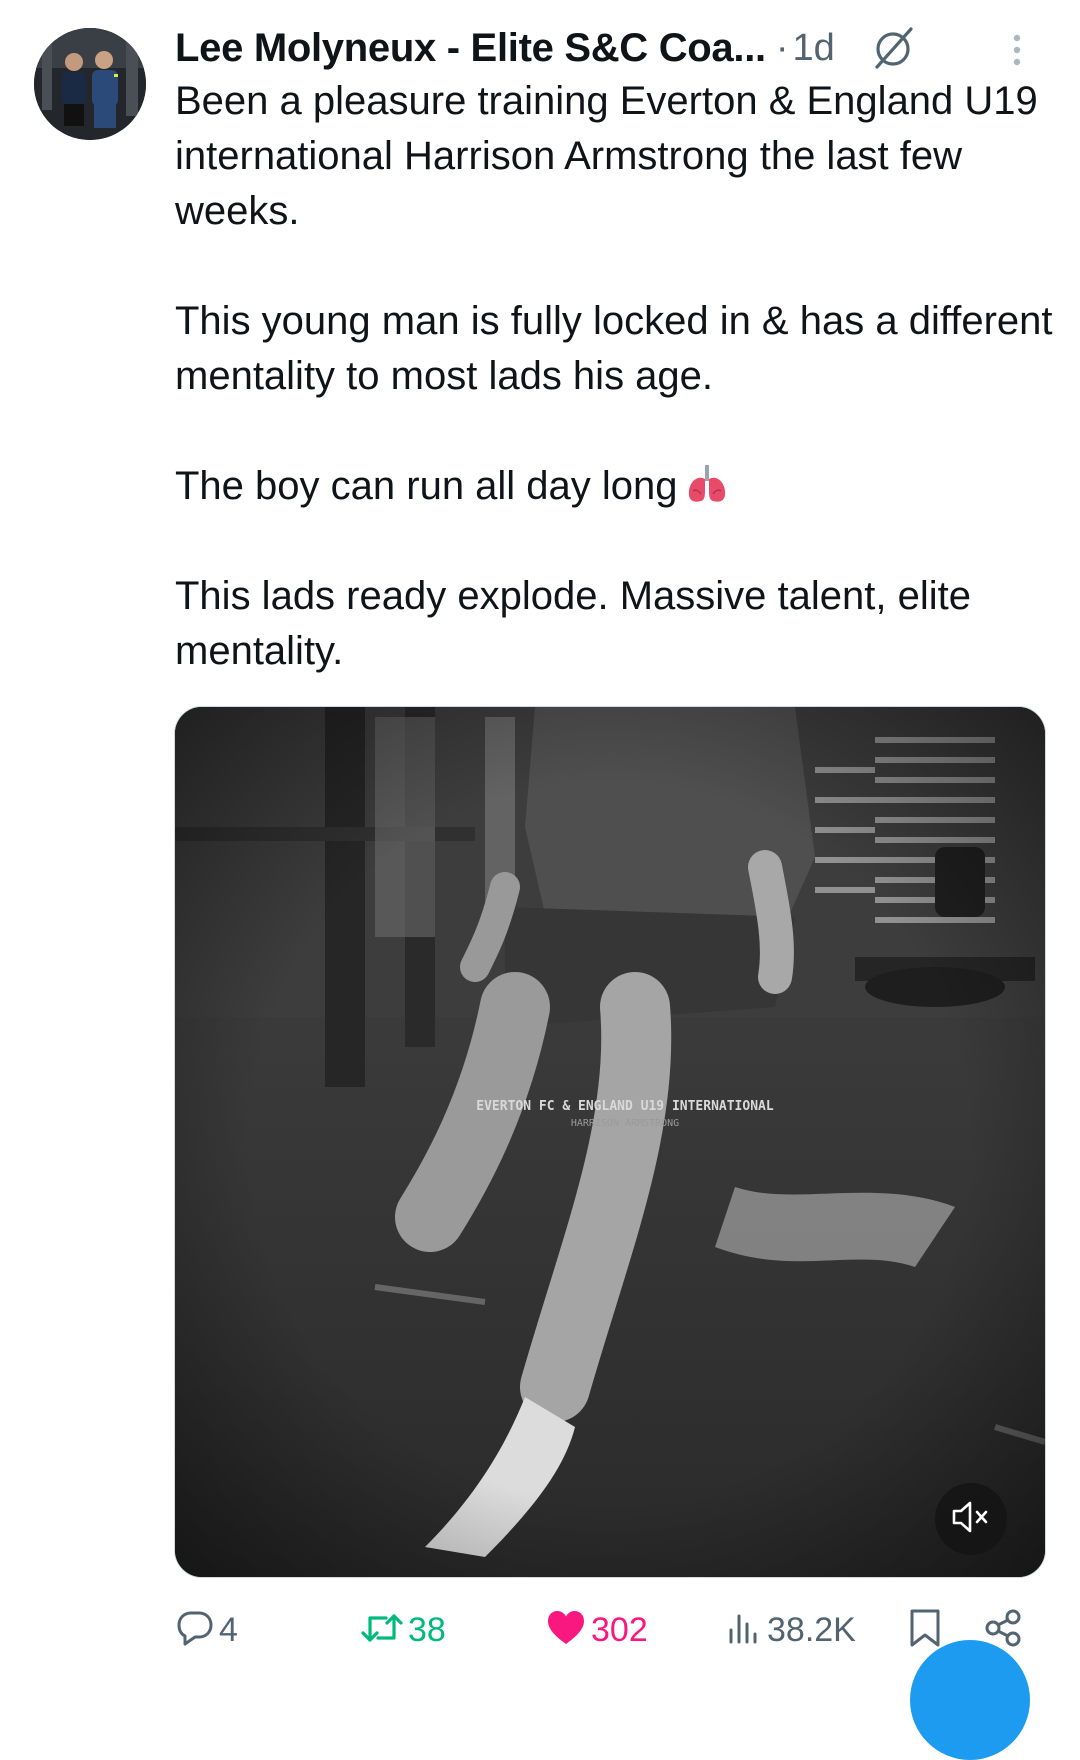  I want to click on post-paragraph-3-text: The boy can run all day long, so click(426, 486).